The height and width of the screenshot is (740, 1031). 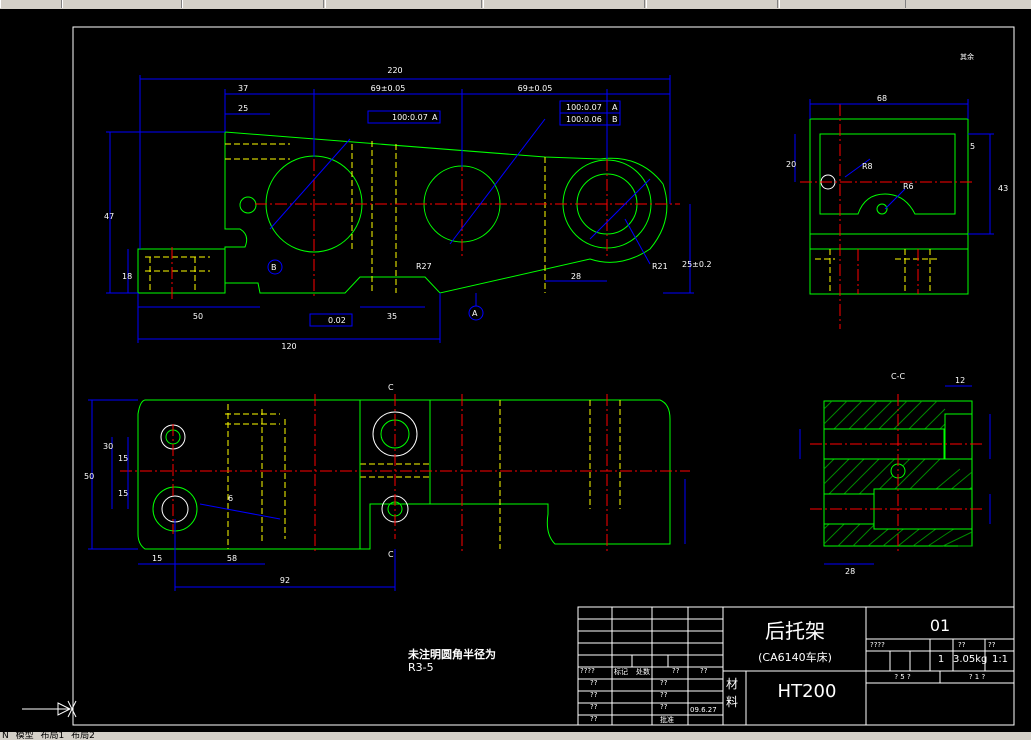 I want to click on svg-text: 25, so click(x=243, y=108).